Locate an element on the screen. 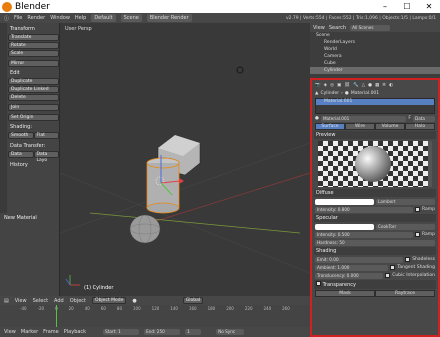  viewport-menu-select: Select is located at coordinates (40, 301).